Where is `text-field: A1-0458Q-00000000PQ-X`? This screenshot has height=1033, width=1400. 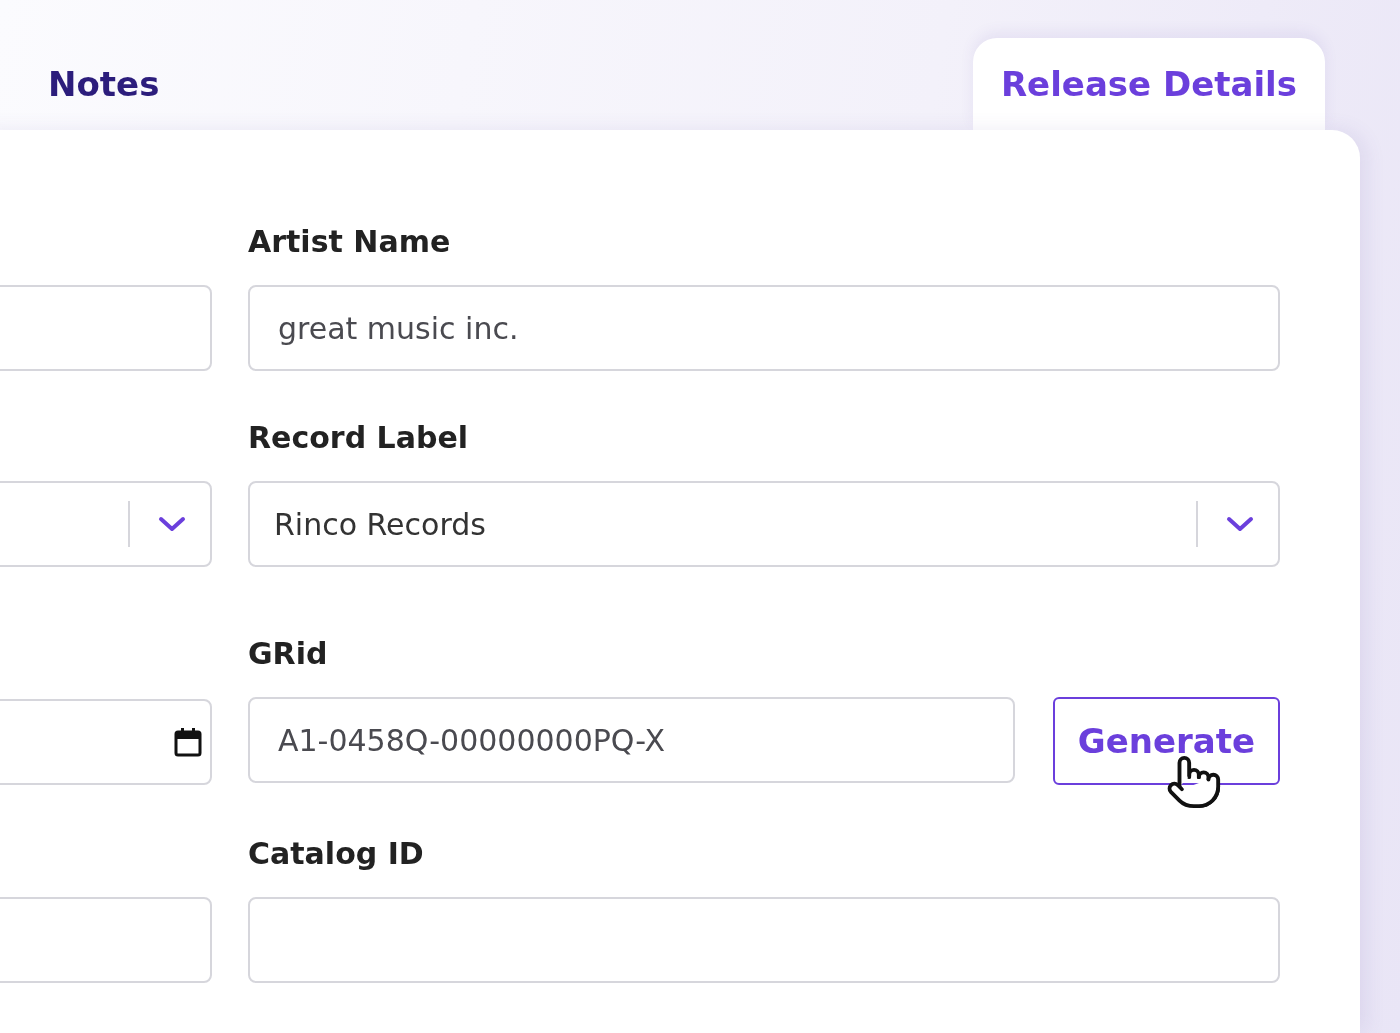
text-field: A1-0458Q-00000000PQ-X is located at coordinates (631, 740).